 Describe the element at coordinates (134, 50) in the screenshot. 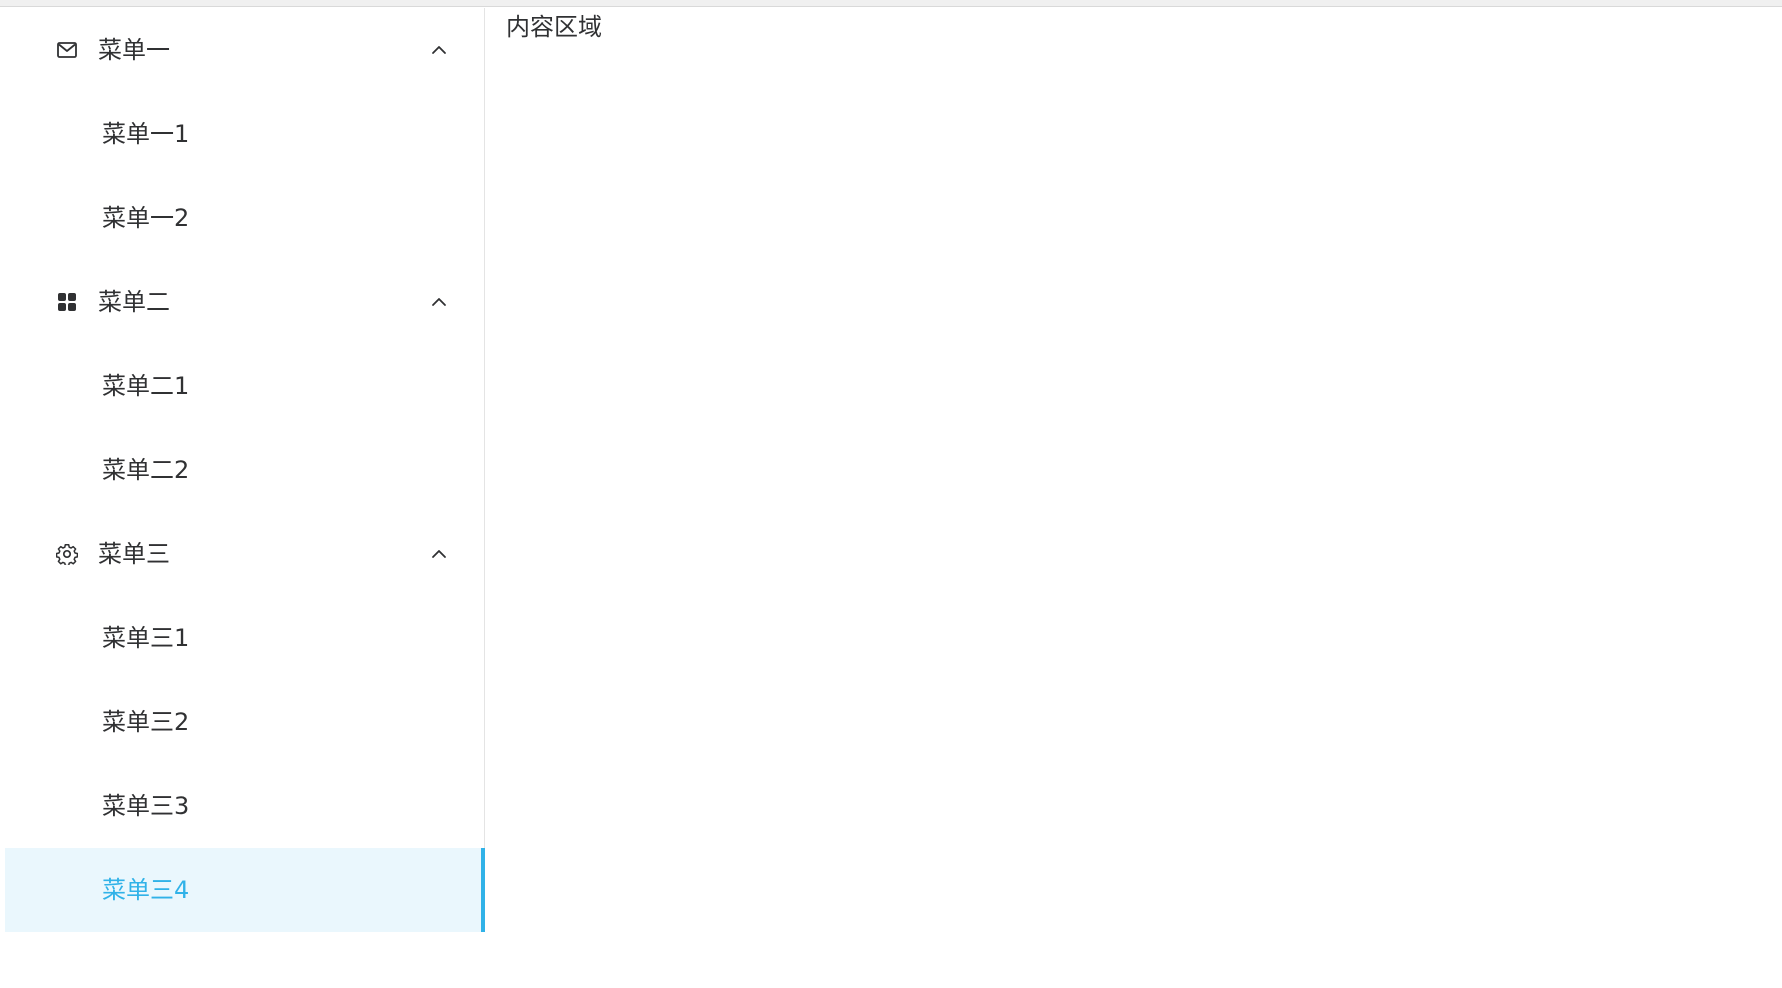

I see `submenu-title-label: 菜单一` at that location.